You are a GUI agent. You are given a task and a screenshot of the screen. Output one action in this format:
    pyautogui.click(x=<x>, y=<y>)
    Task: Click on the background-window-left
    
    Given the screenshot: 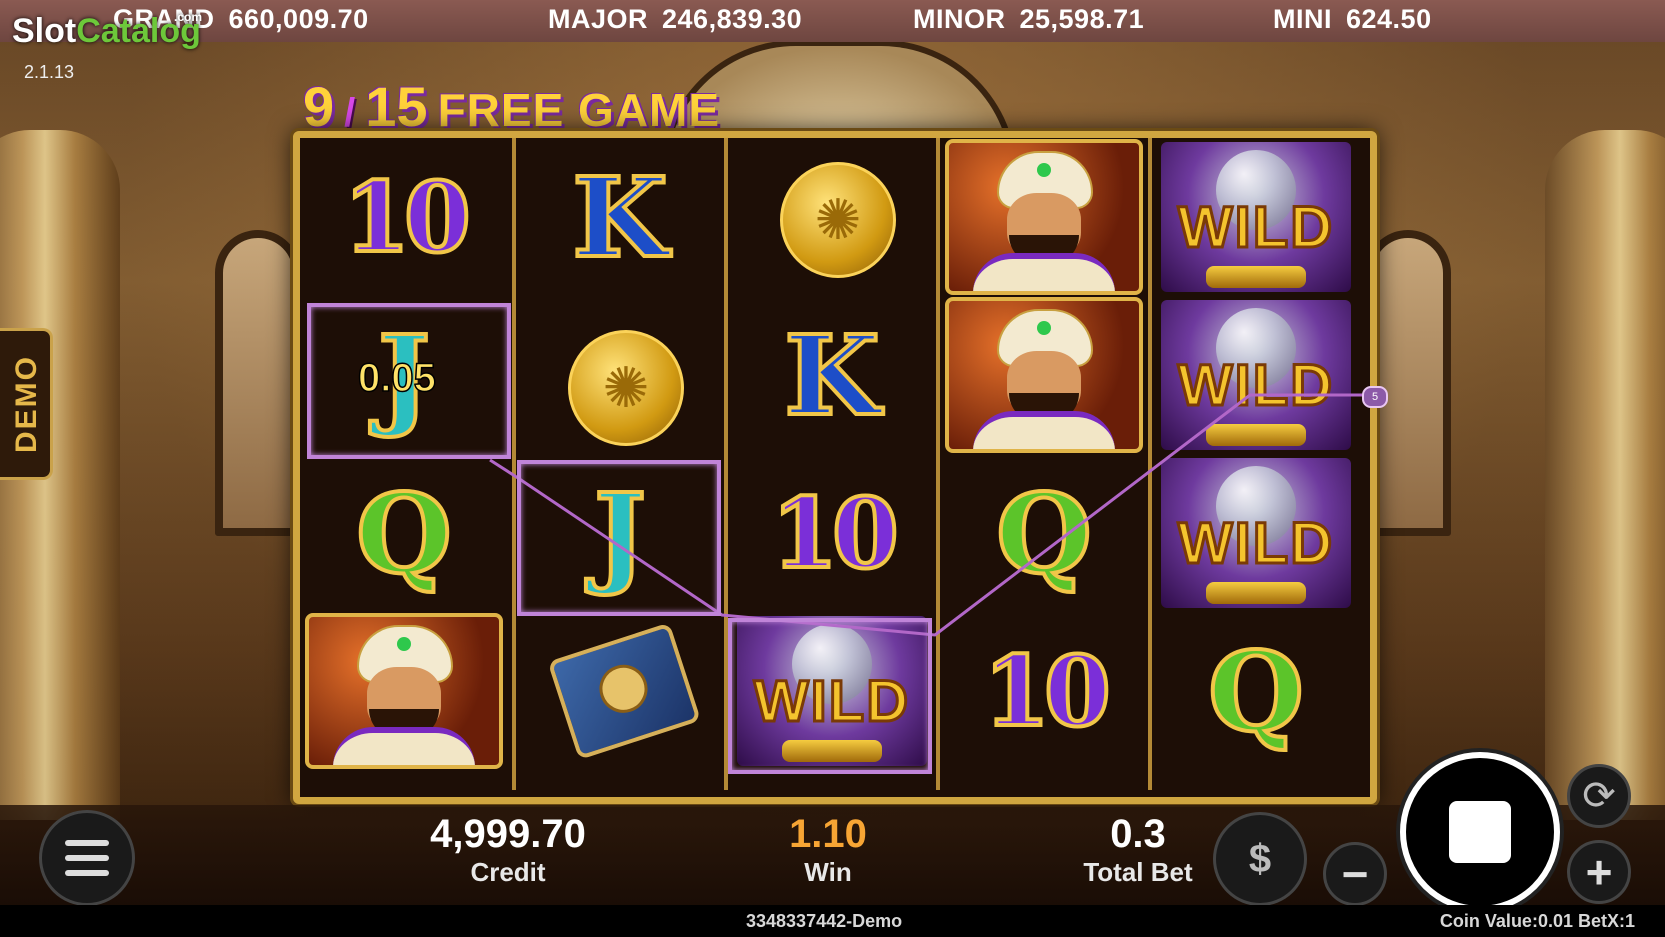 What is the action you would take?
    pyautogui.click(x=258, y=383)
    